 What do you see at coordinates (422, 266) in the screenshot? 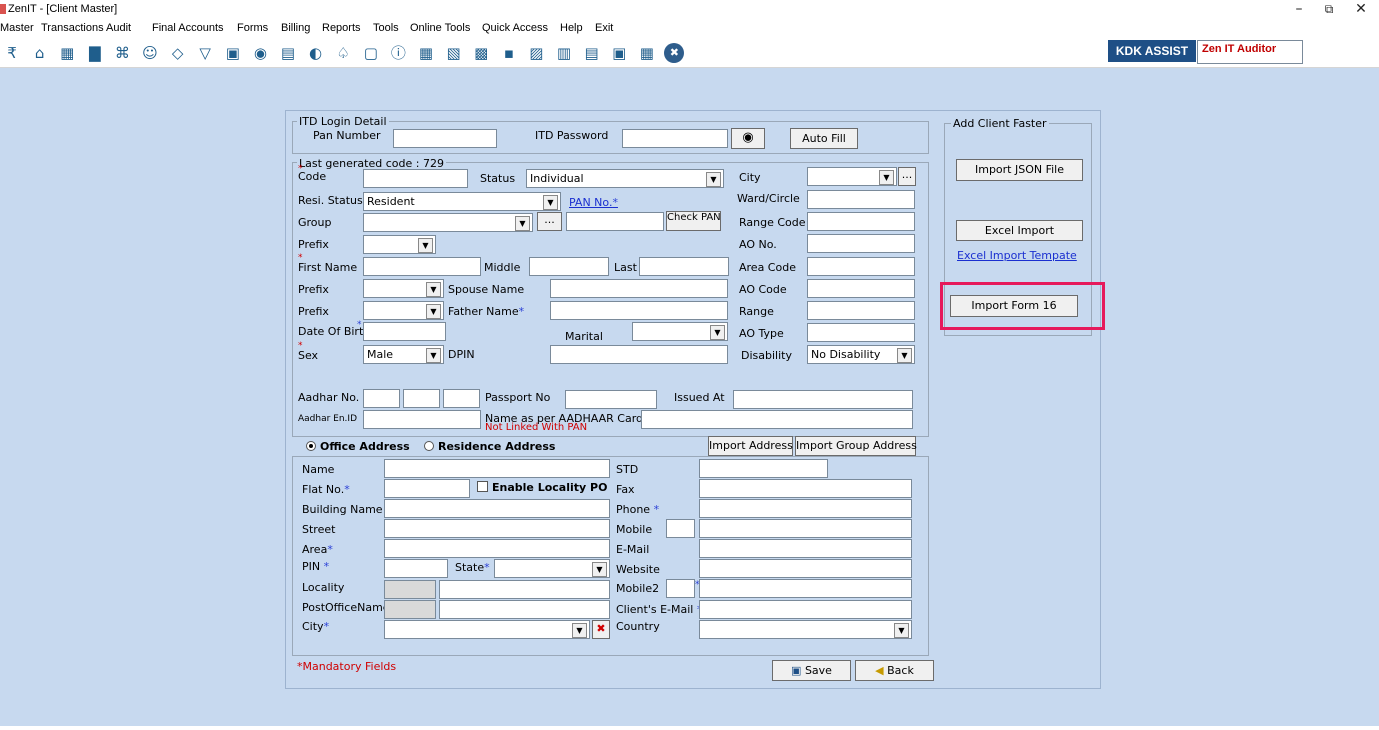
I see `first-name-input` at bounding box center [422, 266].